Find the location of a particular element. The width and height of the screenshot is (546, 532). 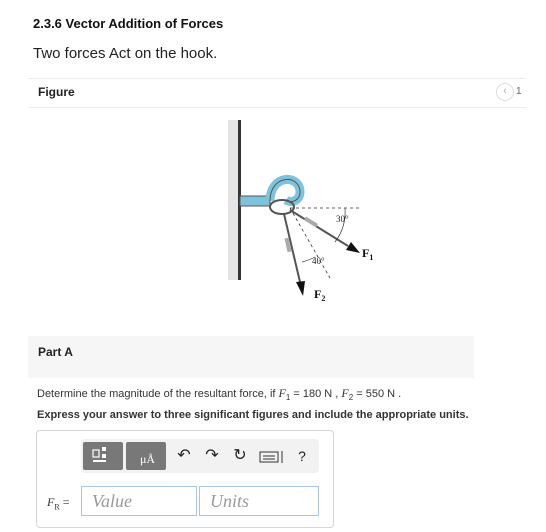

chevron-left-icon: ‹ is located at coordinates (505, 91).